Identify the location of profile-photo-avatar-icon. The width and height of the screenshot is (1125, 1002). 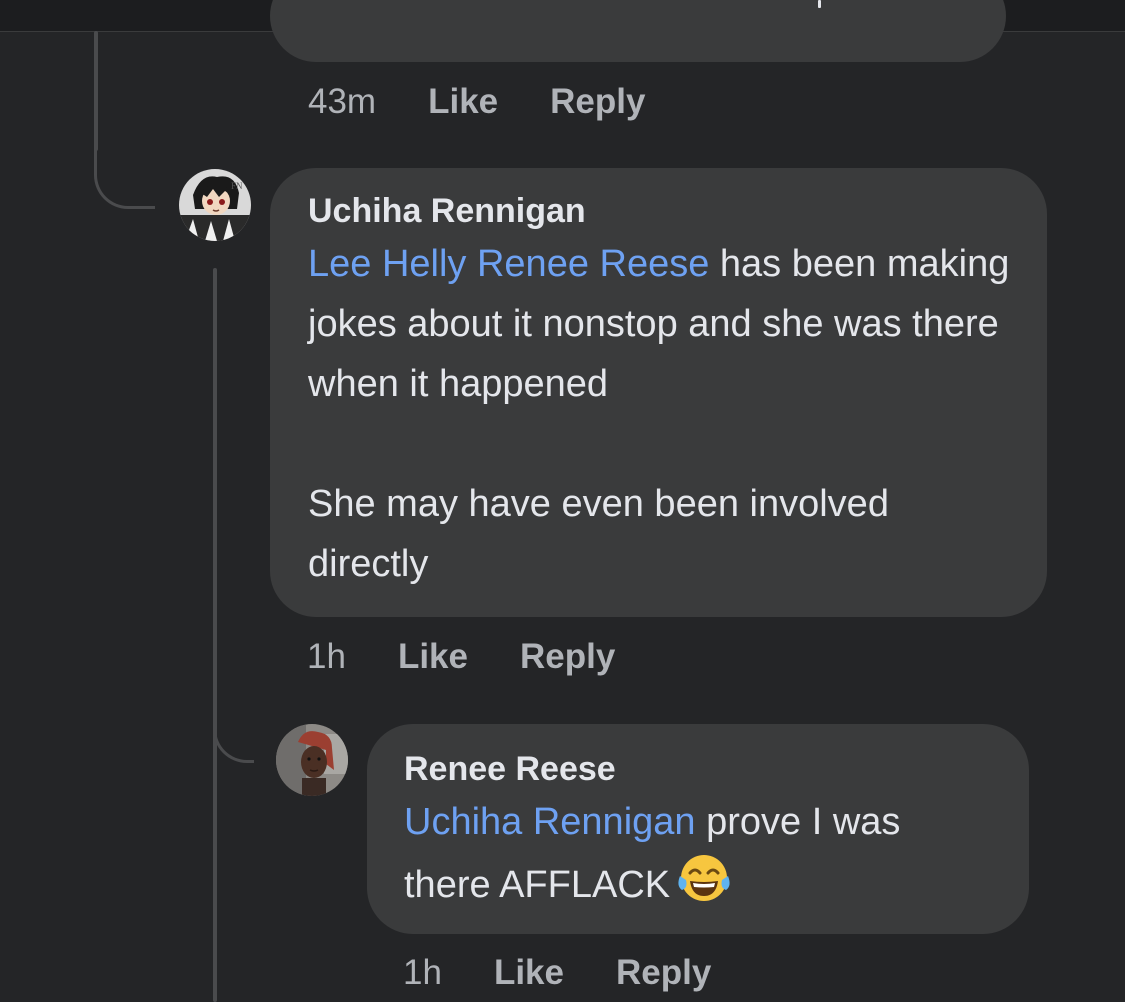
(312, 760).